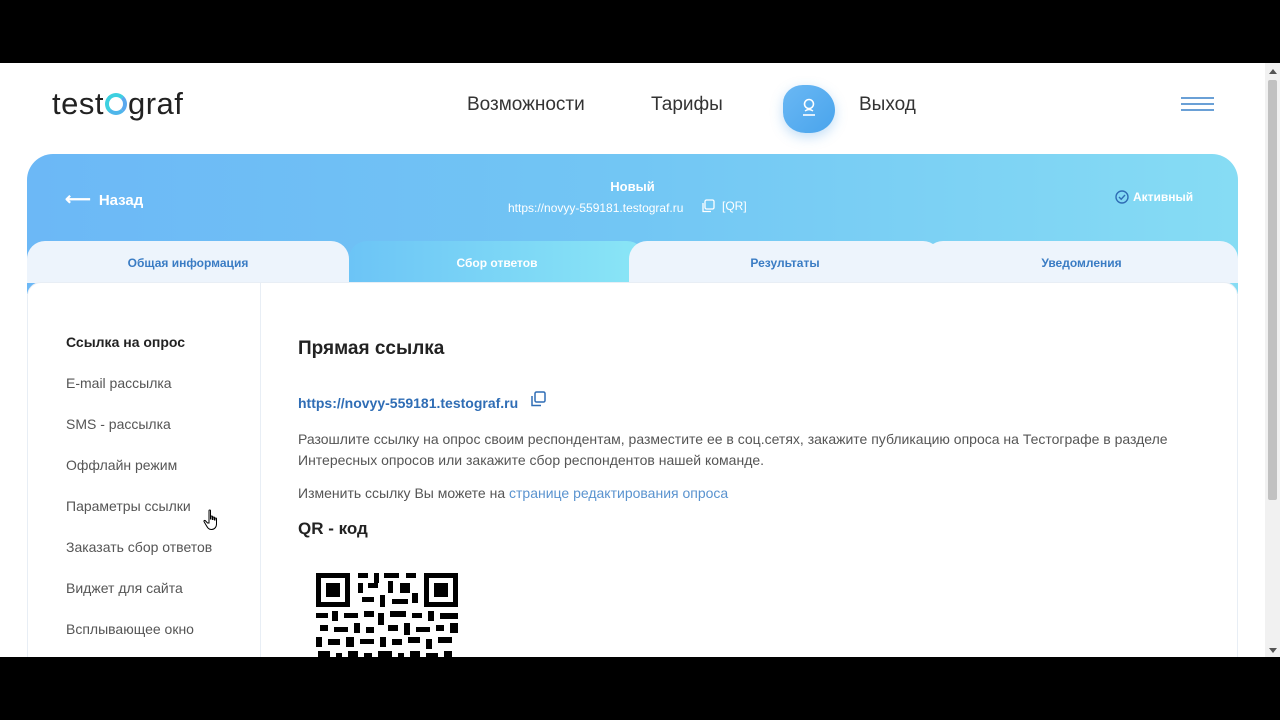 Image resolution: width=1280 pixels, height=720 pixels. I want to click on sidebar-item-sms: SMS - рассылка, so click(118, 424).